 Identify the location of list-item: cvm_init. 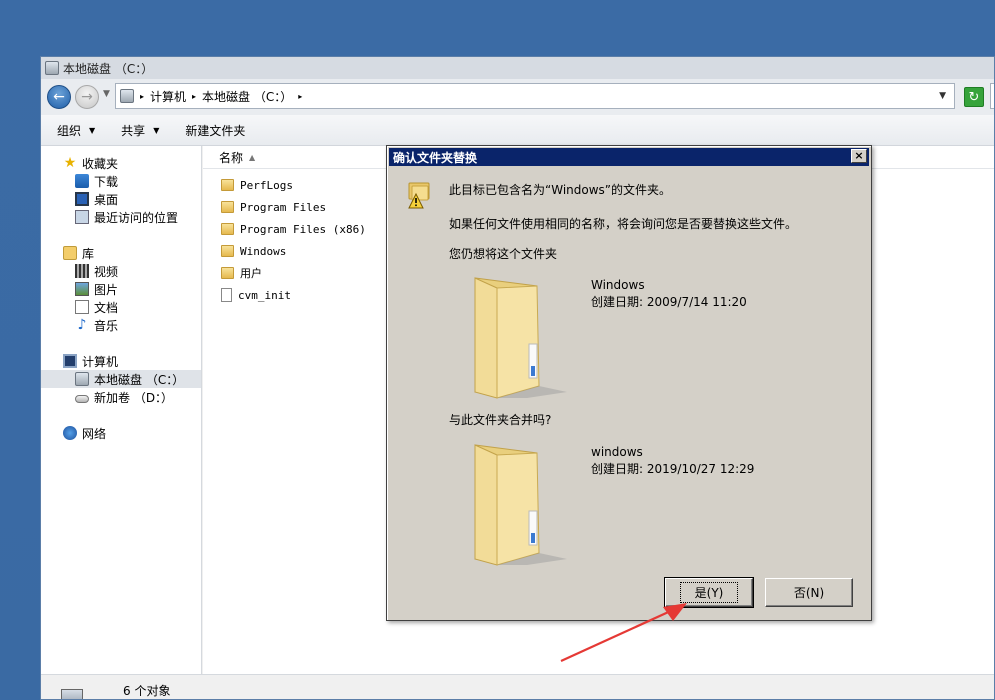
(256, 295).